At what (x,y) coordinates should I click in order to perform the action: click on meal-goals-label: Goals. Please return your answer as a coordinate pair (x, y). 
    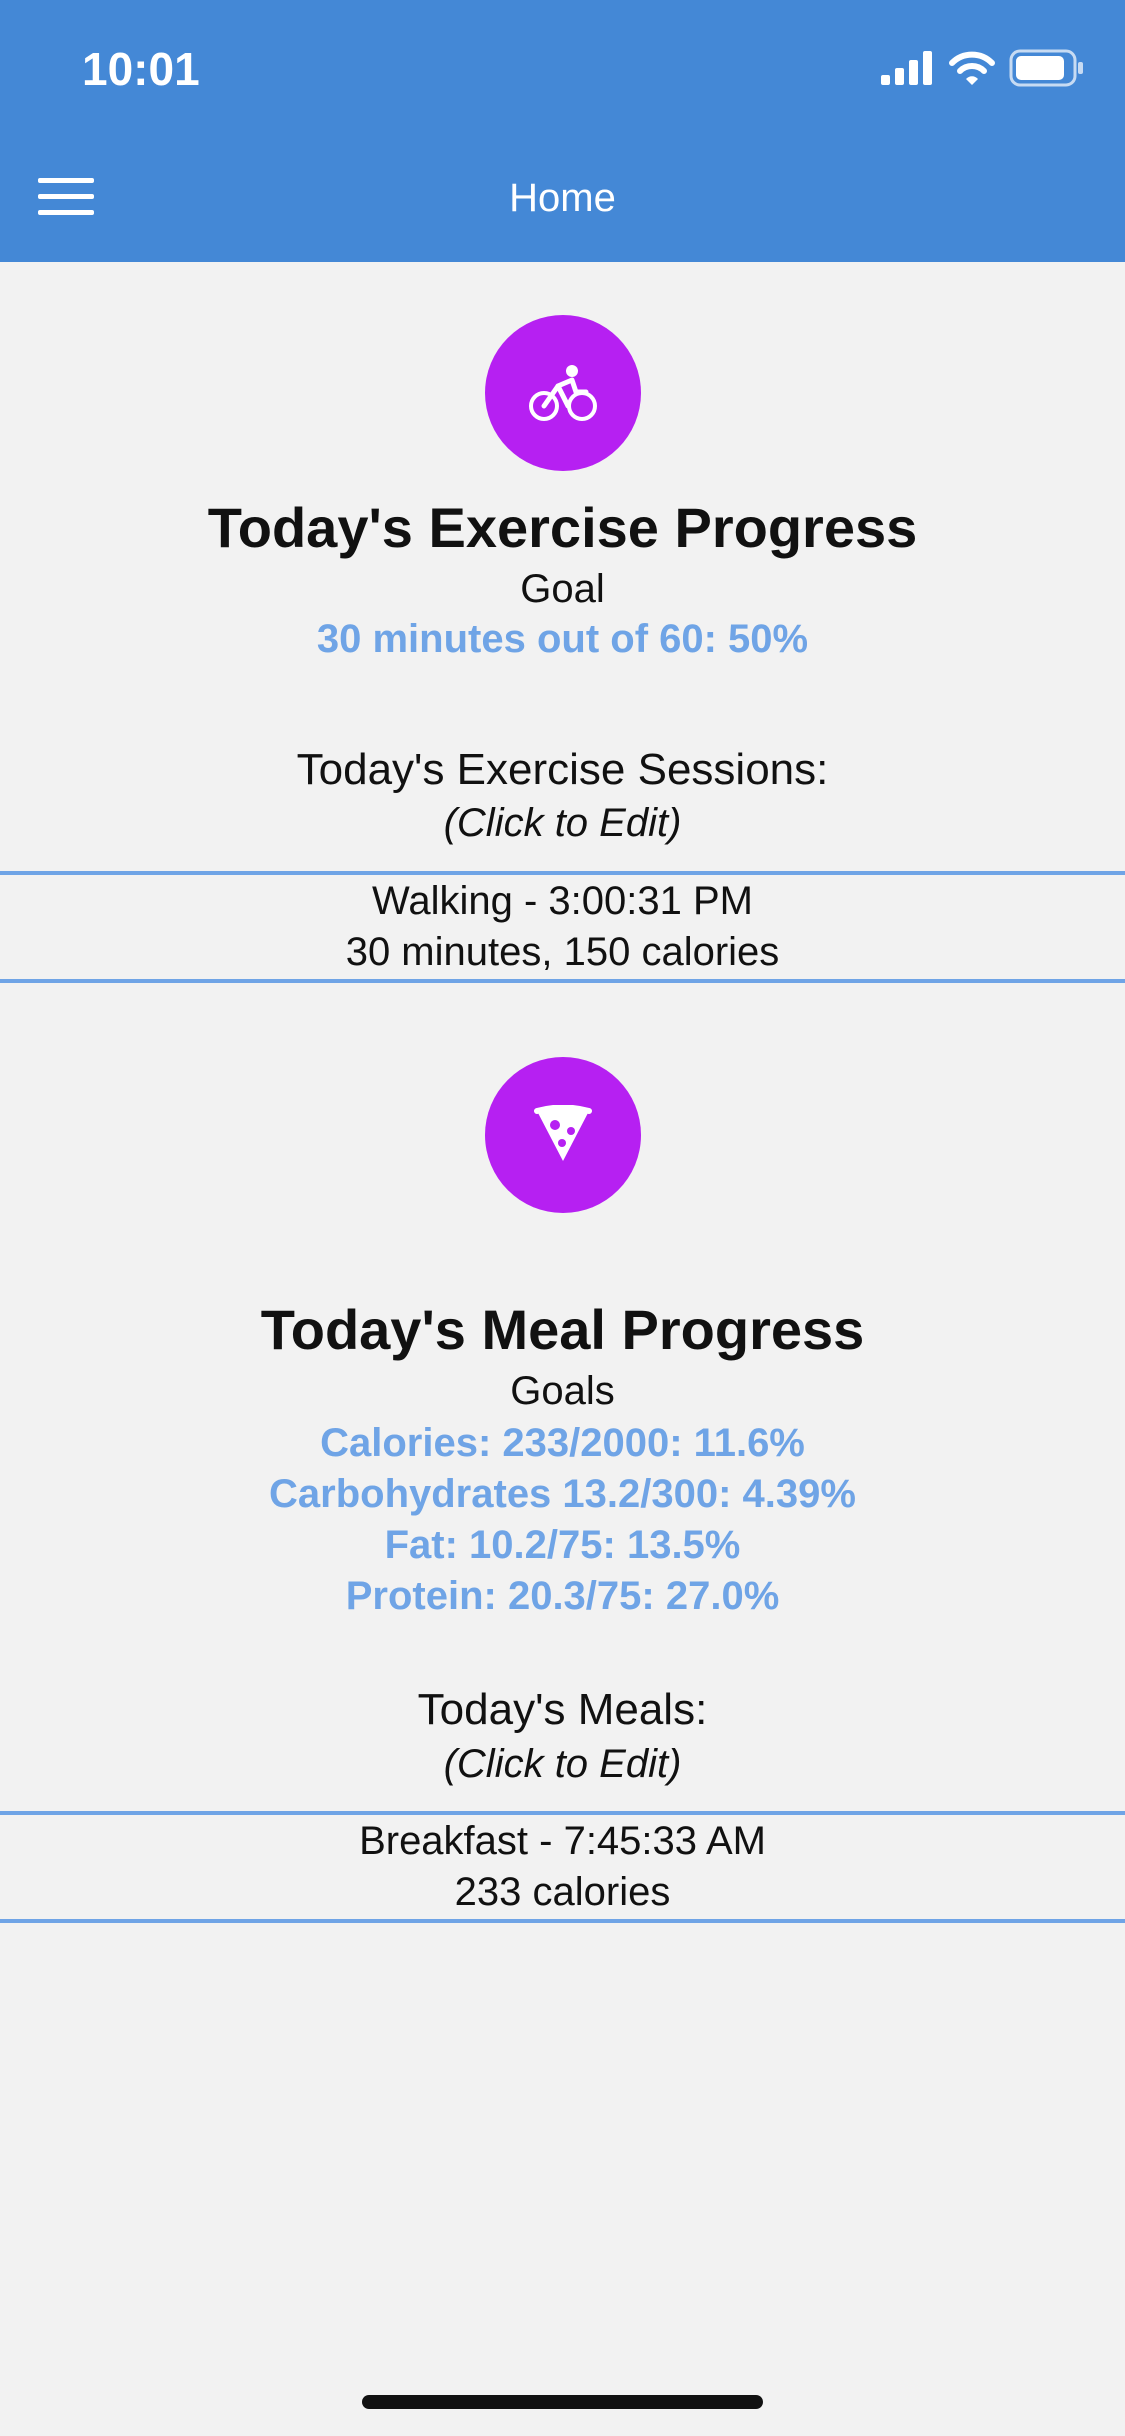
    Looking at the image, I should click on (562, 1391).